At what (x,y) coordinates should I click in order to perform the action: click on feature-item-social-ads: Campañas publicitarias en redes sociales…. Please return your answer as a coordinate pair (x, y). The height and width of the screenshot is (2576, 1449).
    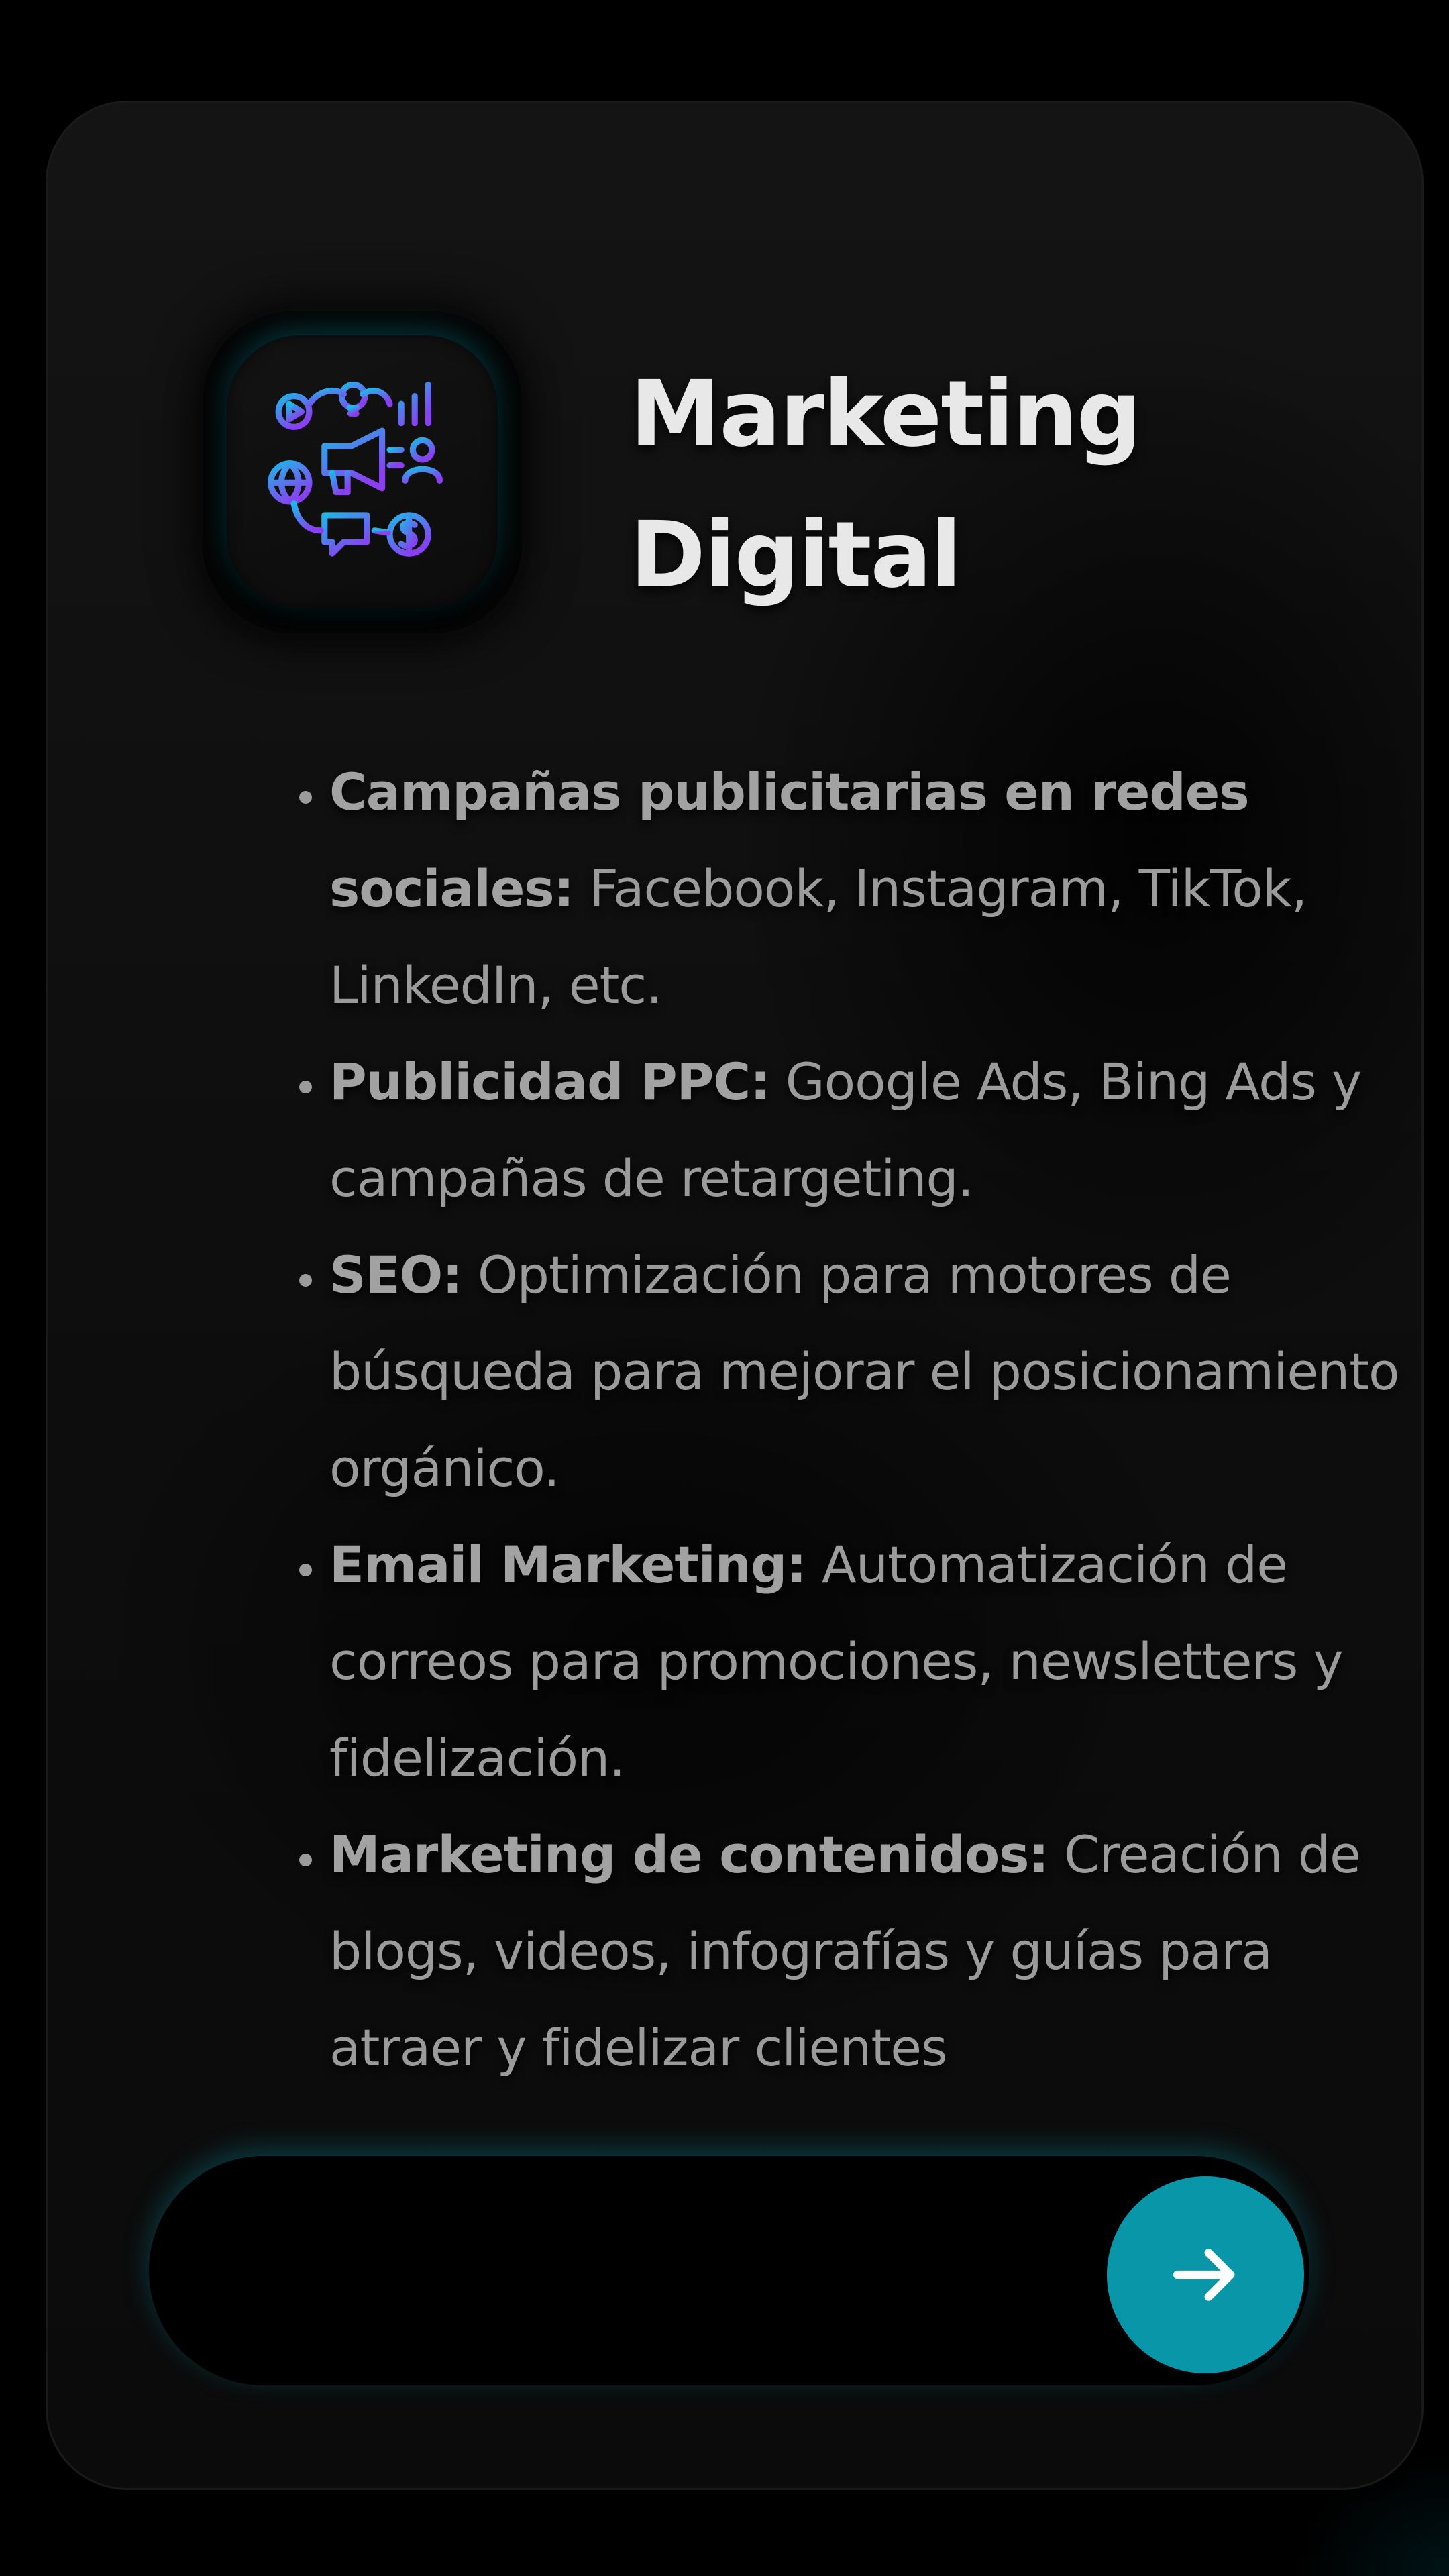
    Looking at the image, I should click on (866, 889).